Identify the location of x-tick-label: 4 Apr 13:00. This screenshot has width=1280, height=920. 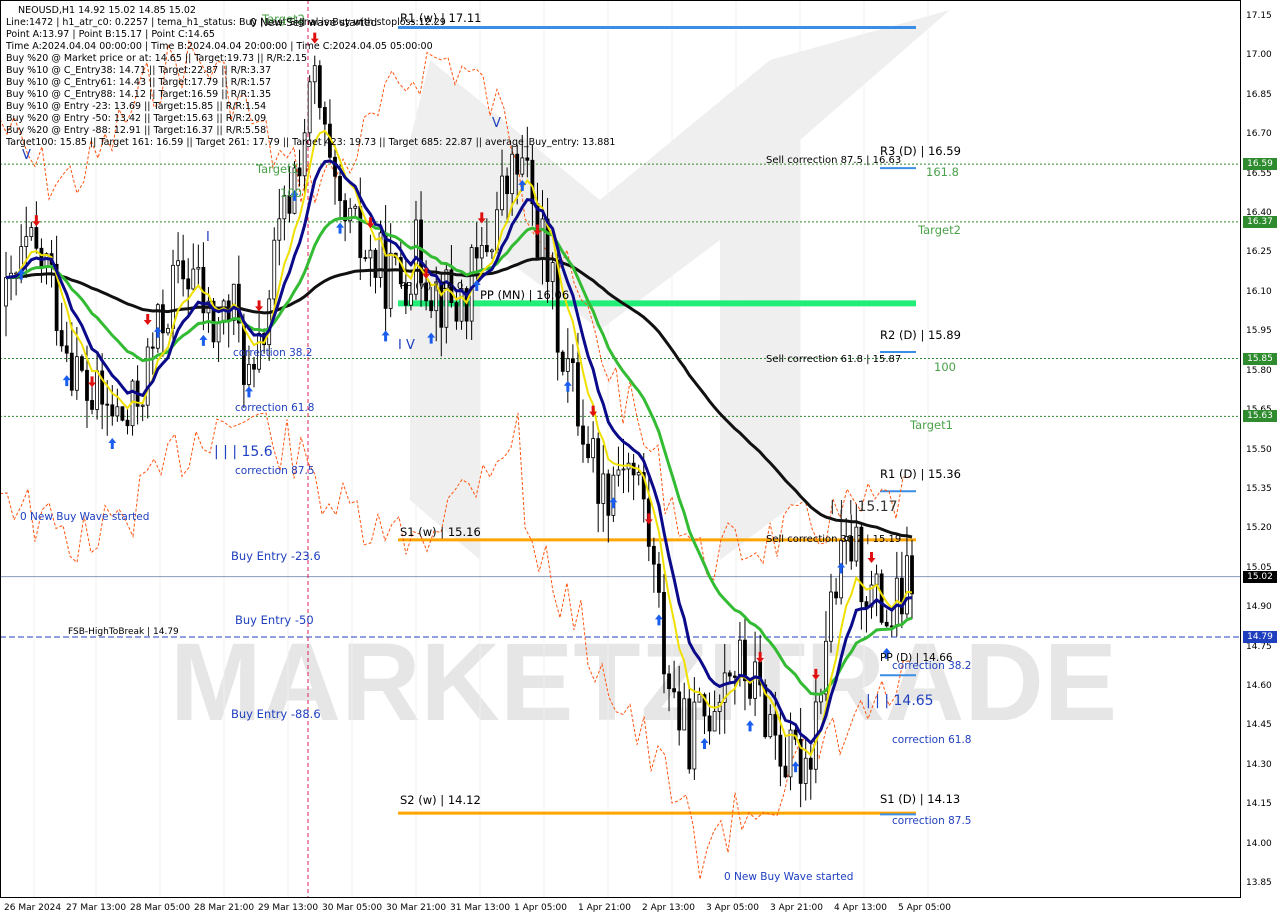
(860, 908).